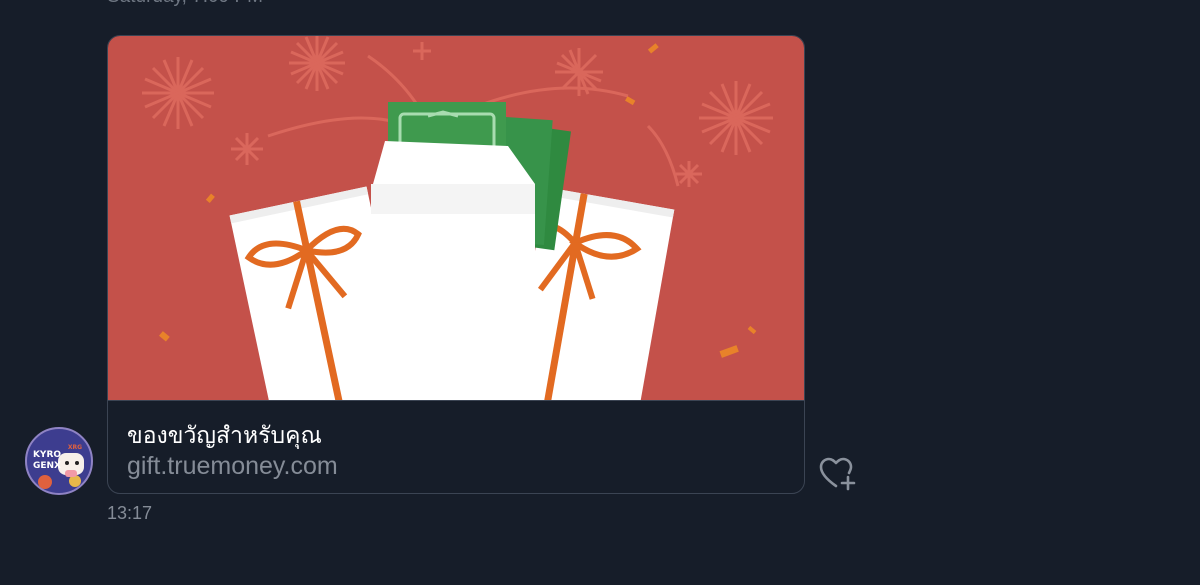 Image resolution: width=1200 pixels, height=585 pixels. I want to click on link-title: ของขวัญสำหรับคุณ, so click(224, 436).